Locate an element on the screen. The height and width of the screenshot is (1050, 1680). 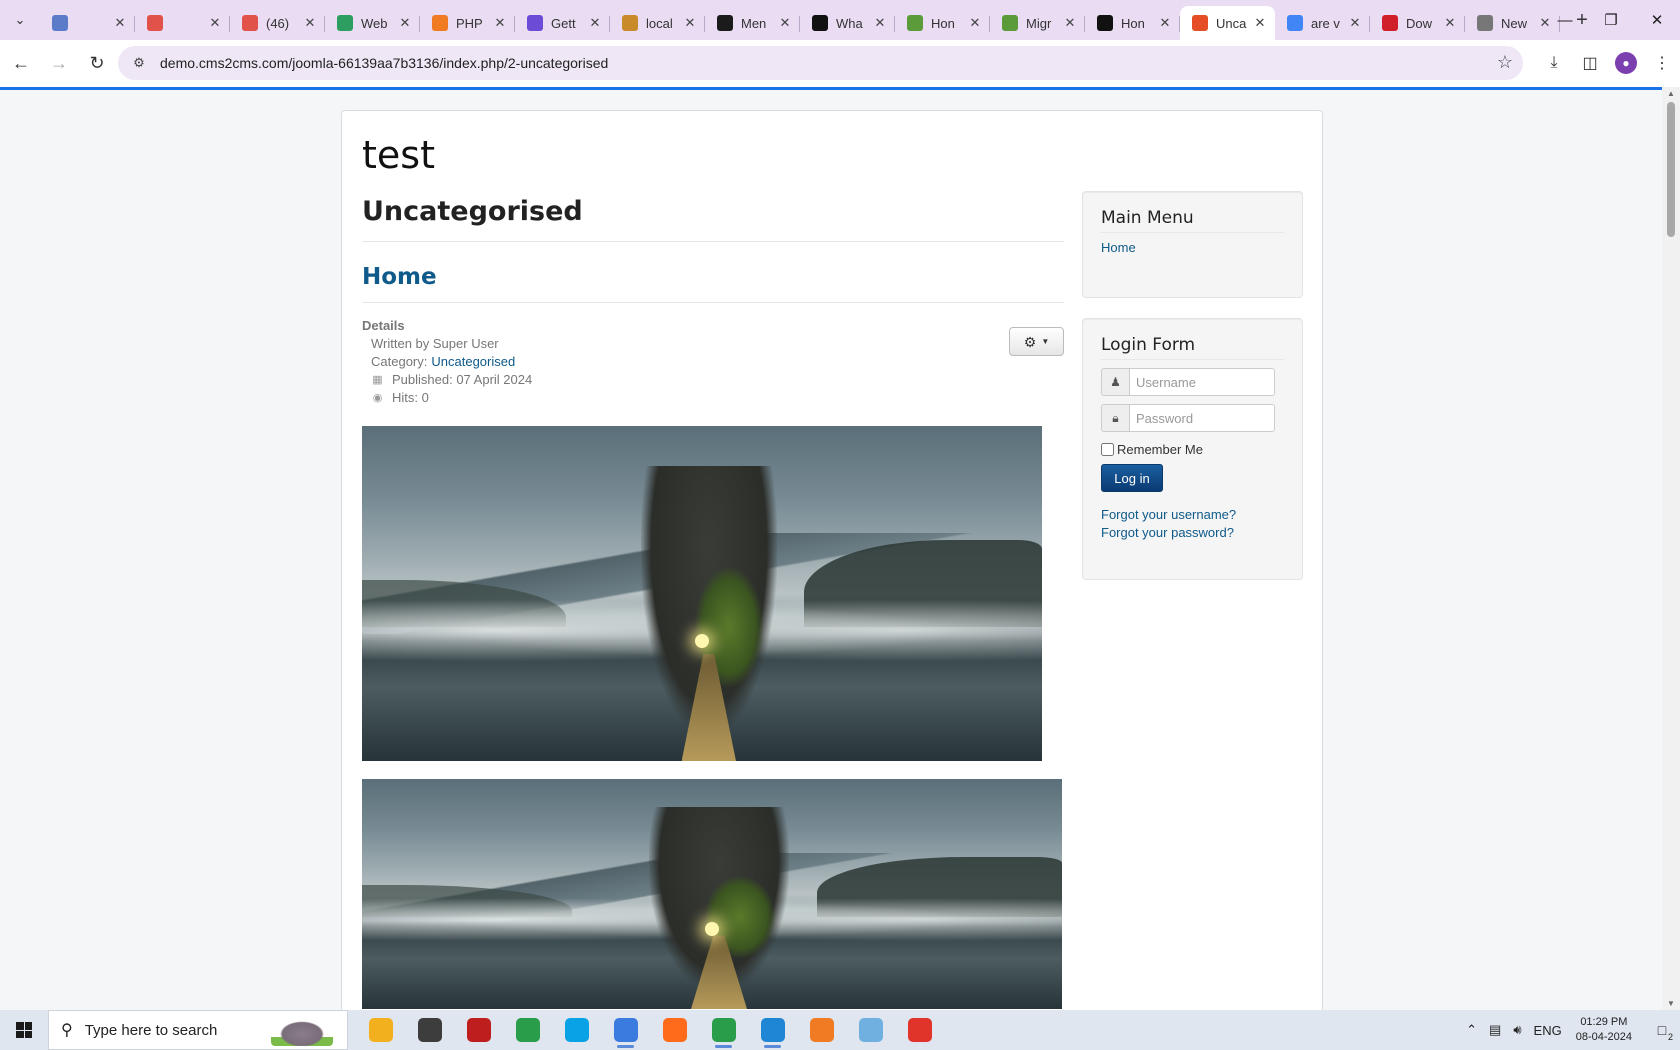
site-info-icon: ⚙ is located at coordinates (139, 63).